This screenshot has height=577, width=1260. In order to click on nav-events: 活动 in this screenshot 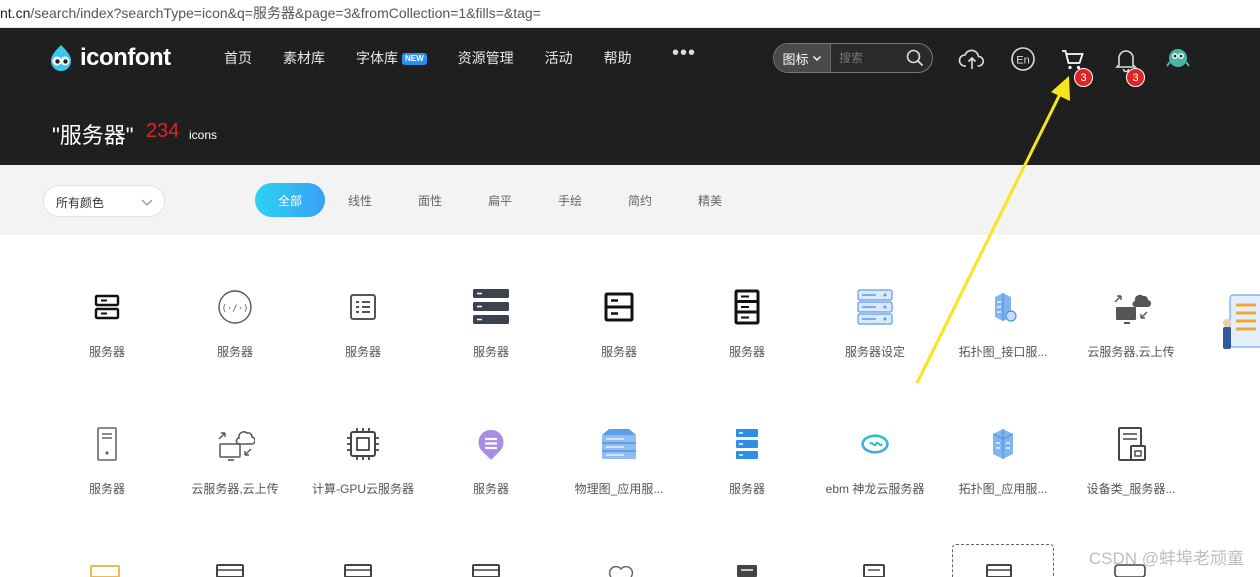, I will do `click(559, 58)`.